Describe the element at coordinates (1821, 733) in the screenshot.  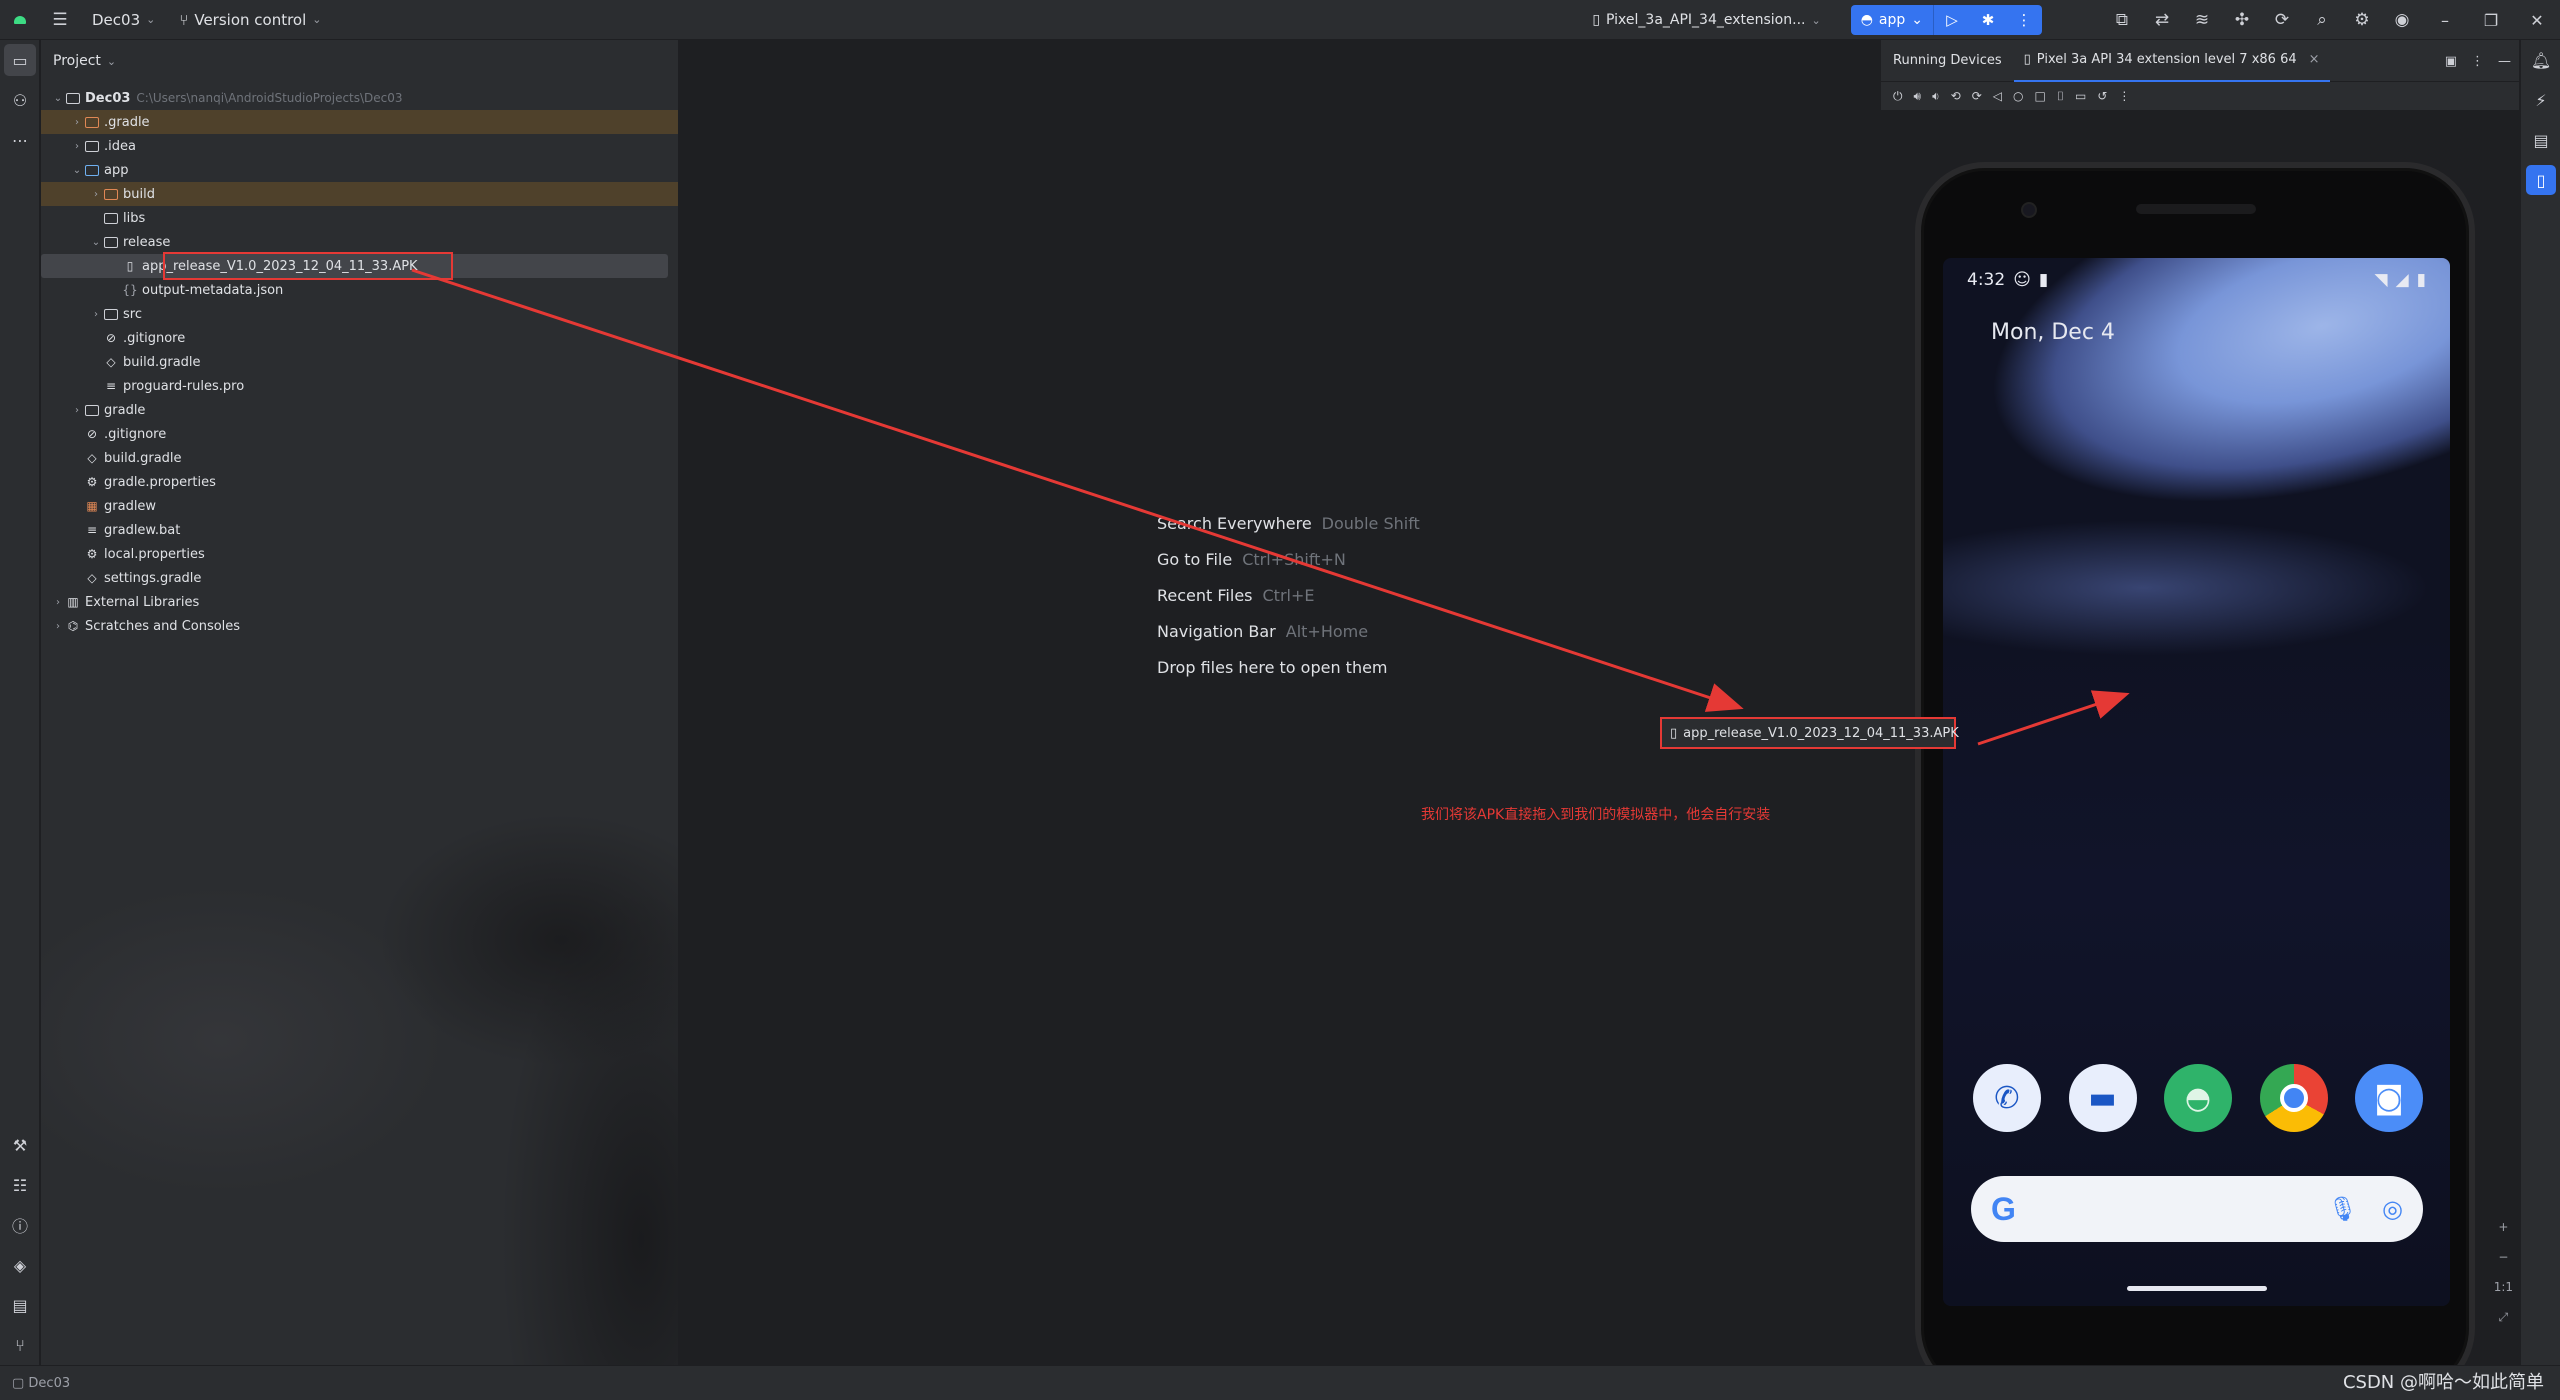
I see `dragged-file-name: app_release_V1.0_2023_12_04_11_33.APK` at that location.